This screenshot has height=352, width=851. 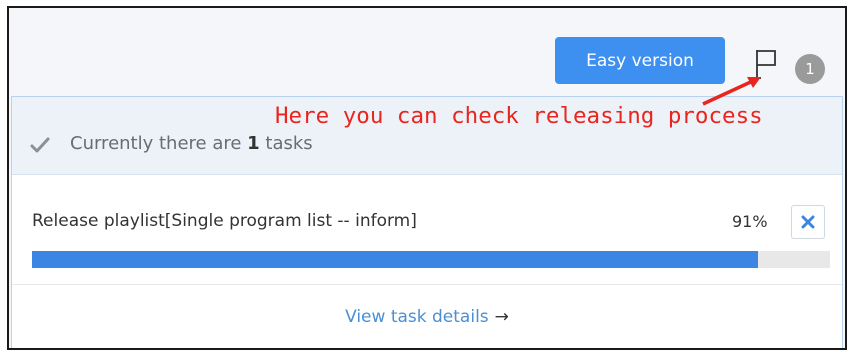 I want to click on task-percent: 91%, so click(x=750, y=221).